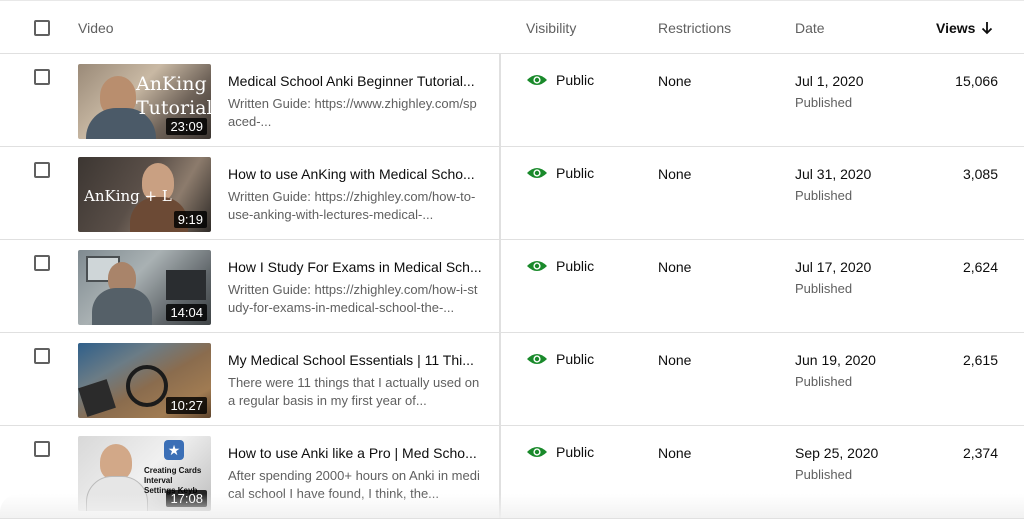 The height and width of the screenshot is (519, 1024). I want to click on video-duration: 23:09, so click(186, 126).